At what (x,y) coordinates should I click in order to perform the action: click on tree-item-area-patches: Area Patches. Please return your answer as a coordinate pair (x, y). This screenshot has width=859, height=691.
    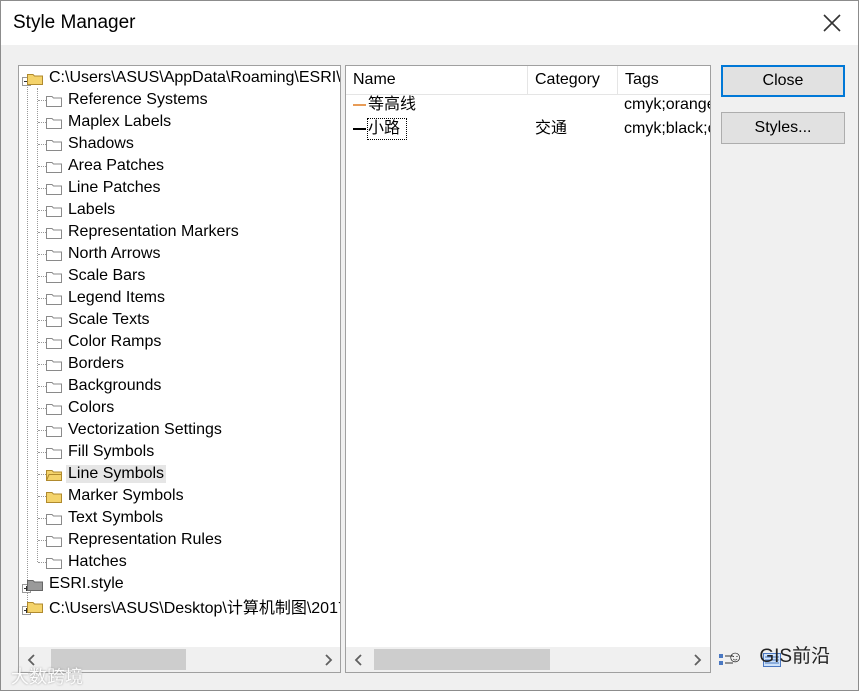
    Looking at the image, I should click on (106, 166).